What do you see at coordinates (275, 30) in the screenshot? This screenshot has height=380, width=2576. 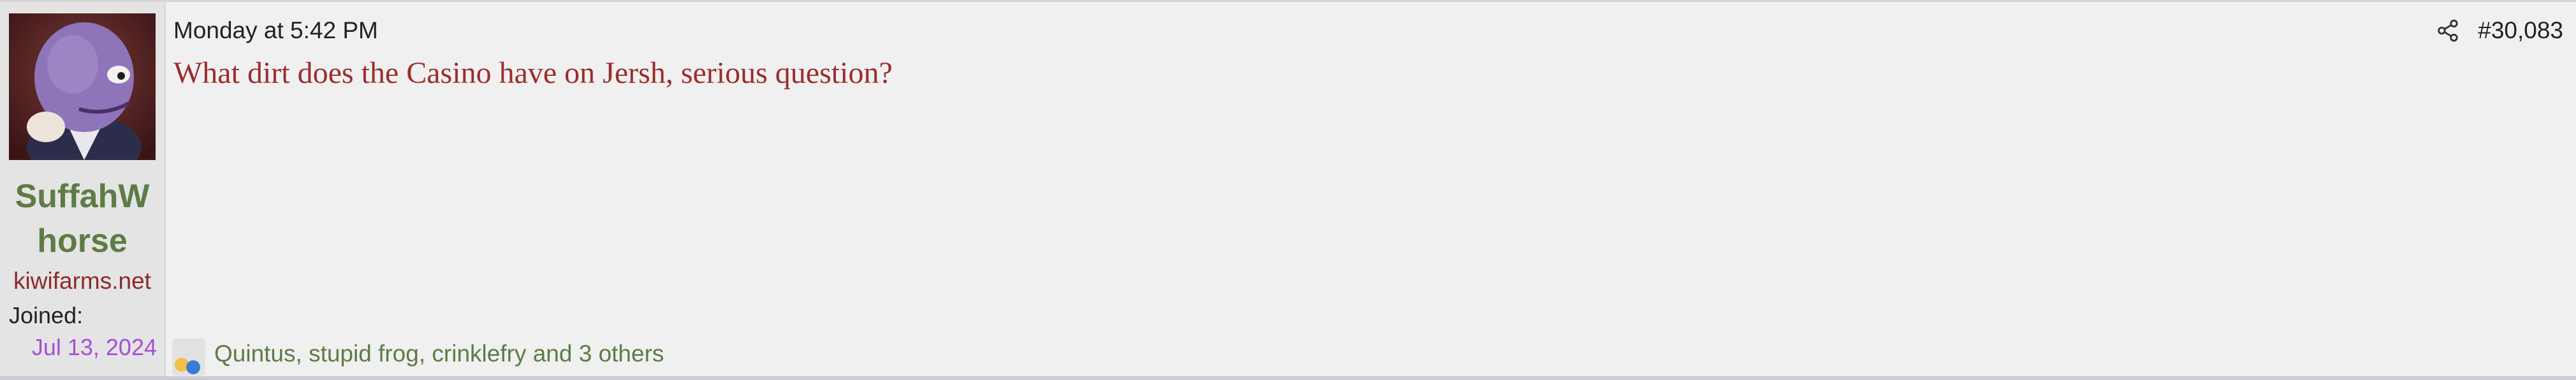 I see `post-date-link: Monday at 5:42 PM` at bounding box center [275, 30].